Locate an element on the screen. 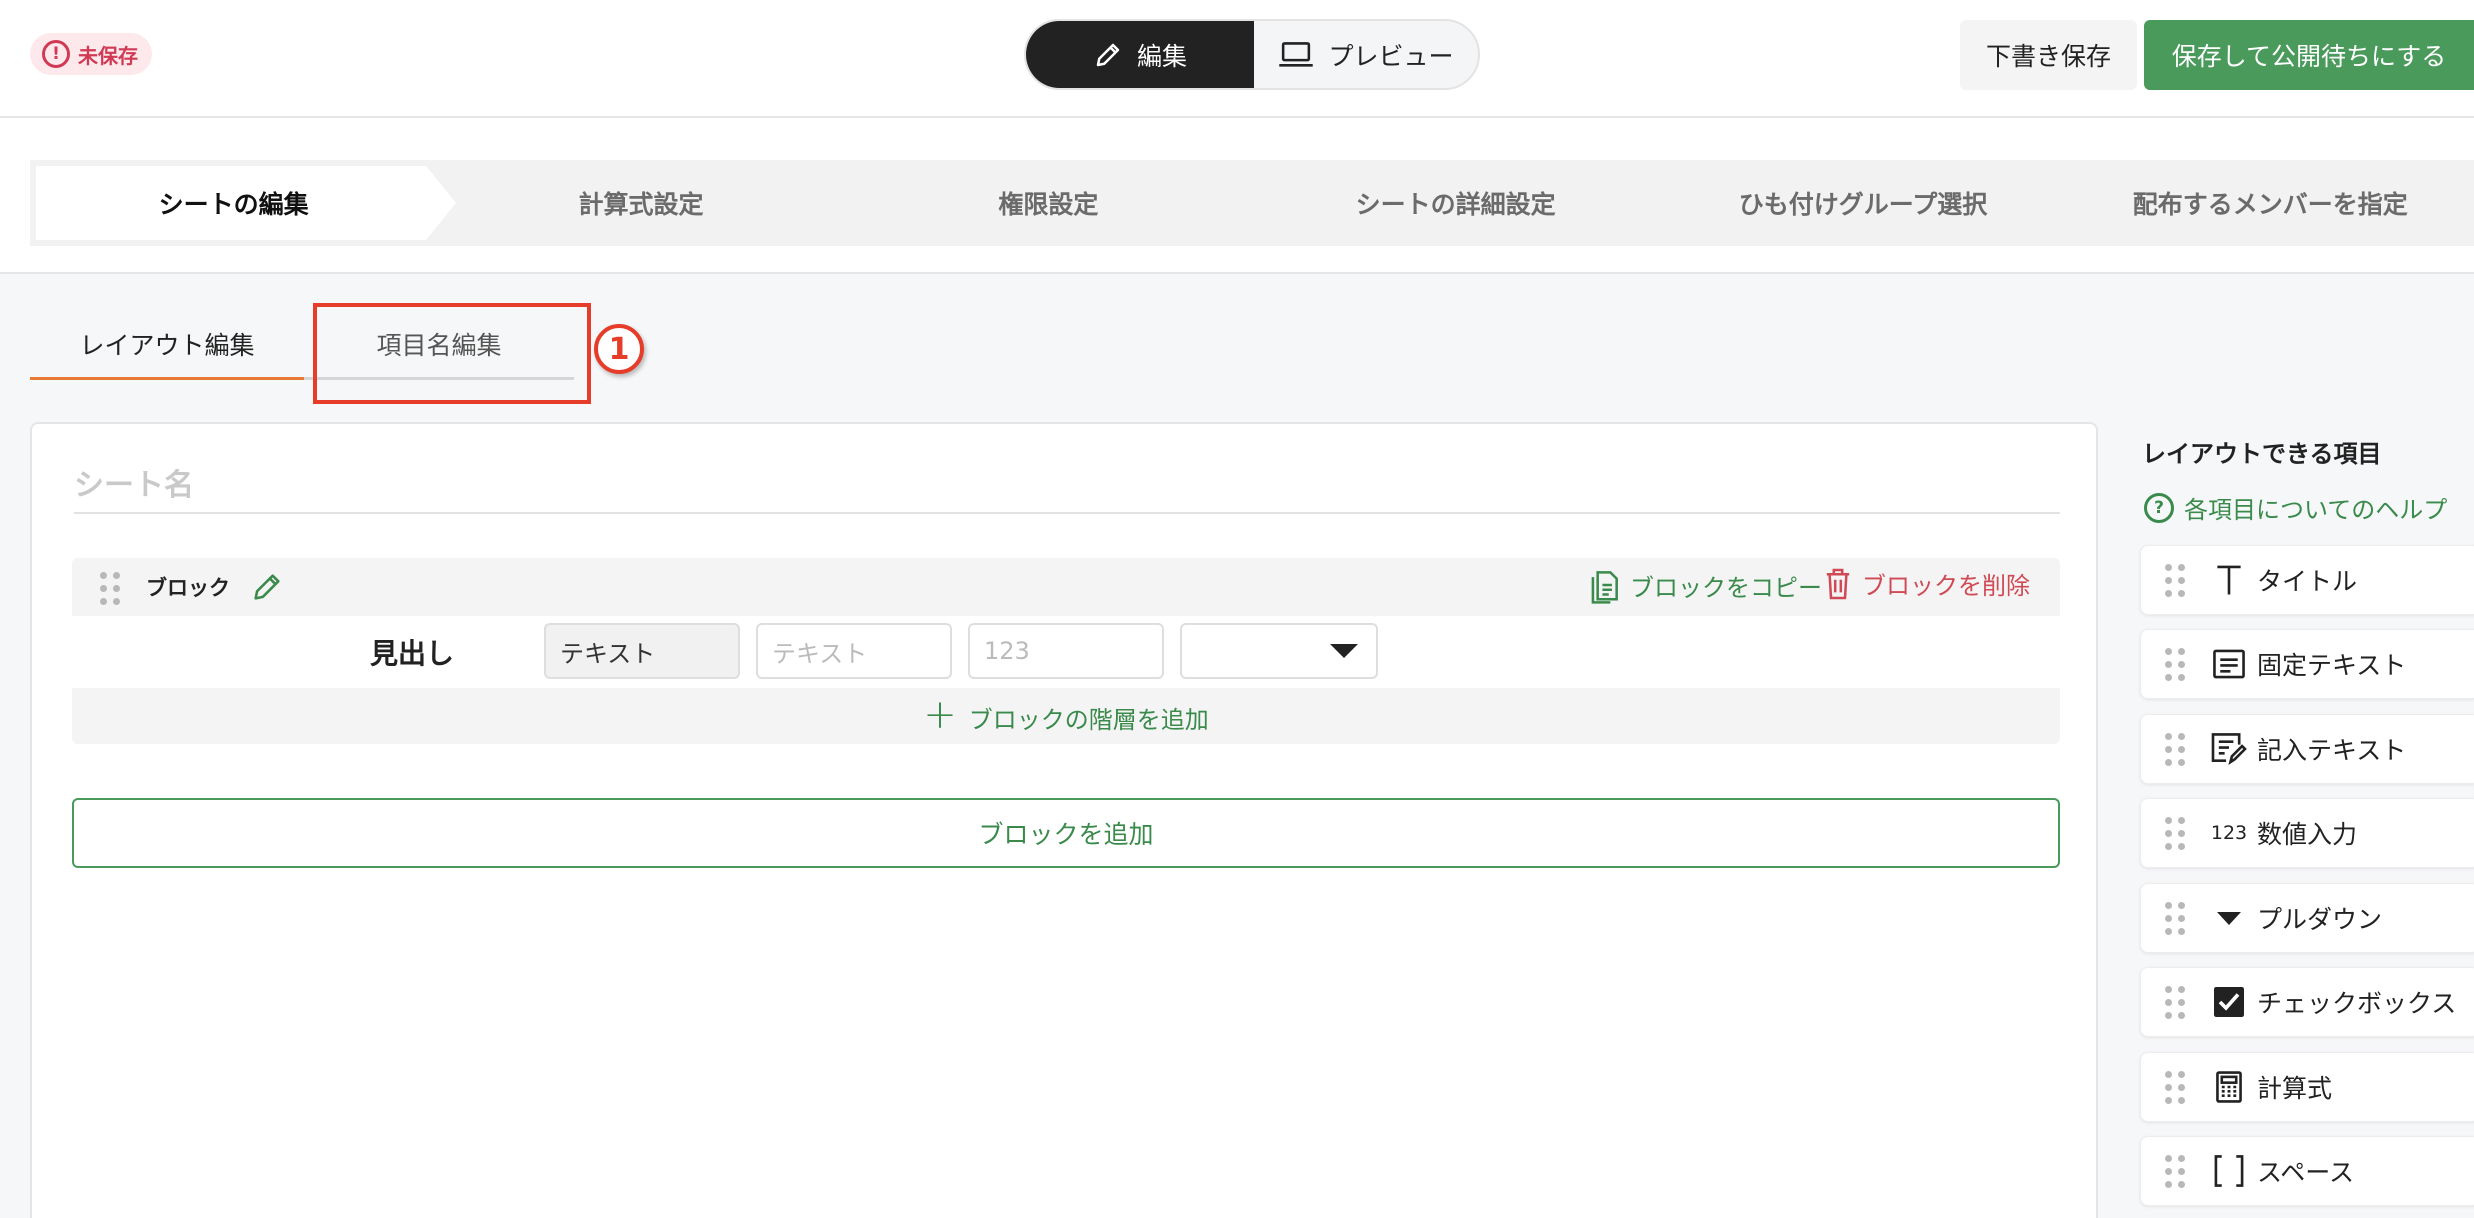  step-sheet-edit: シートの編集 is located at coordinates (233, 203).